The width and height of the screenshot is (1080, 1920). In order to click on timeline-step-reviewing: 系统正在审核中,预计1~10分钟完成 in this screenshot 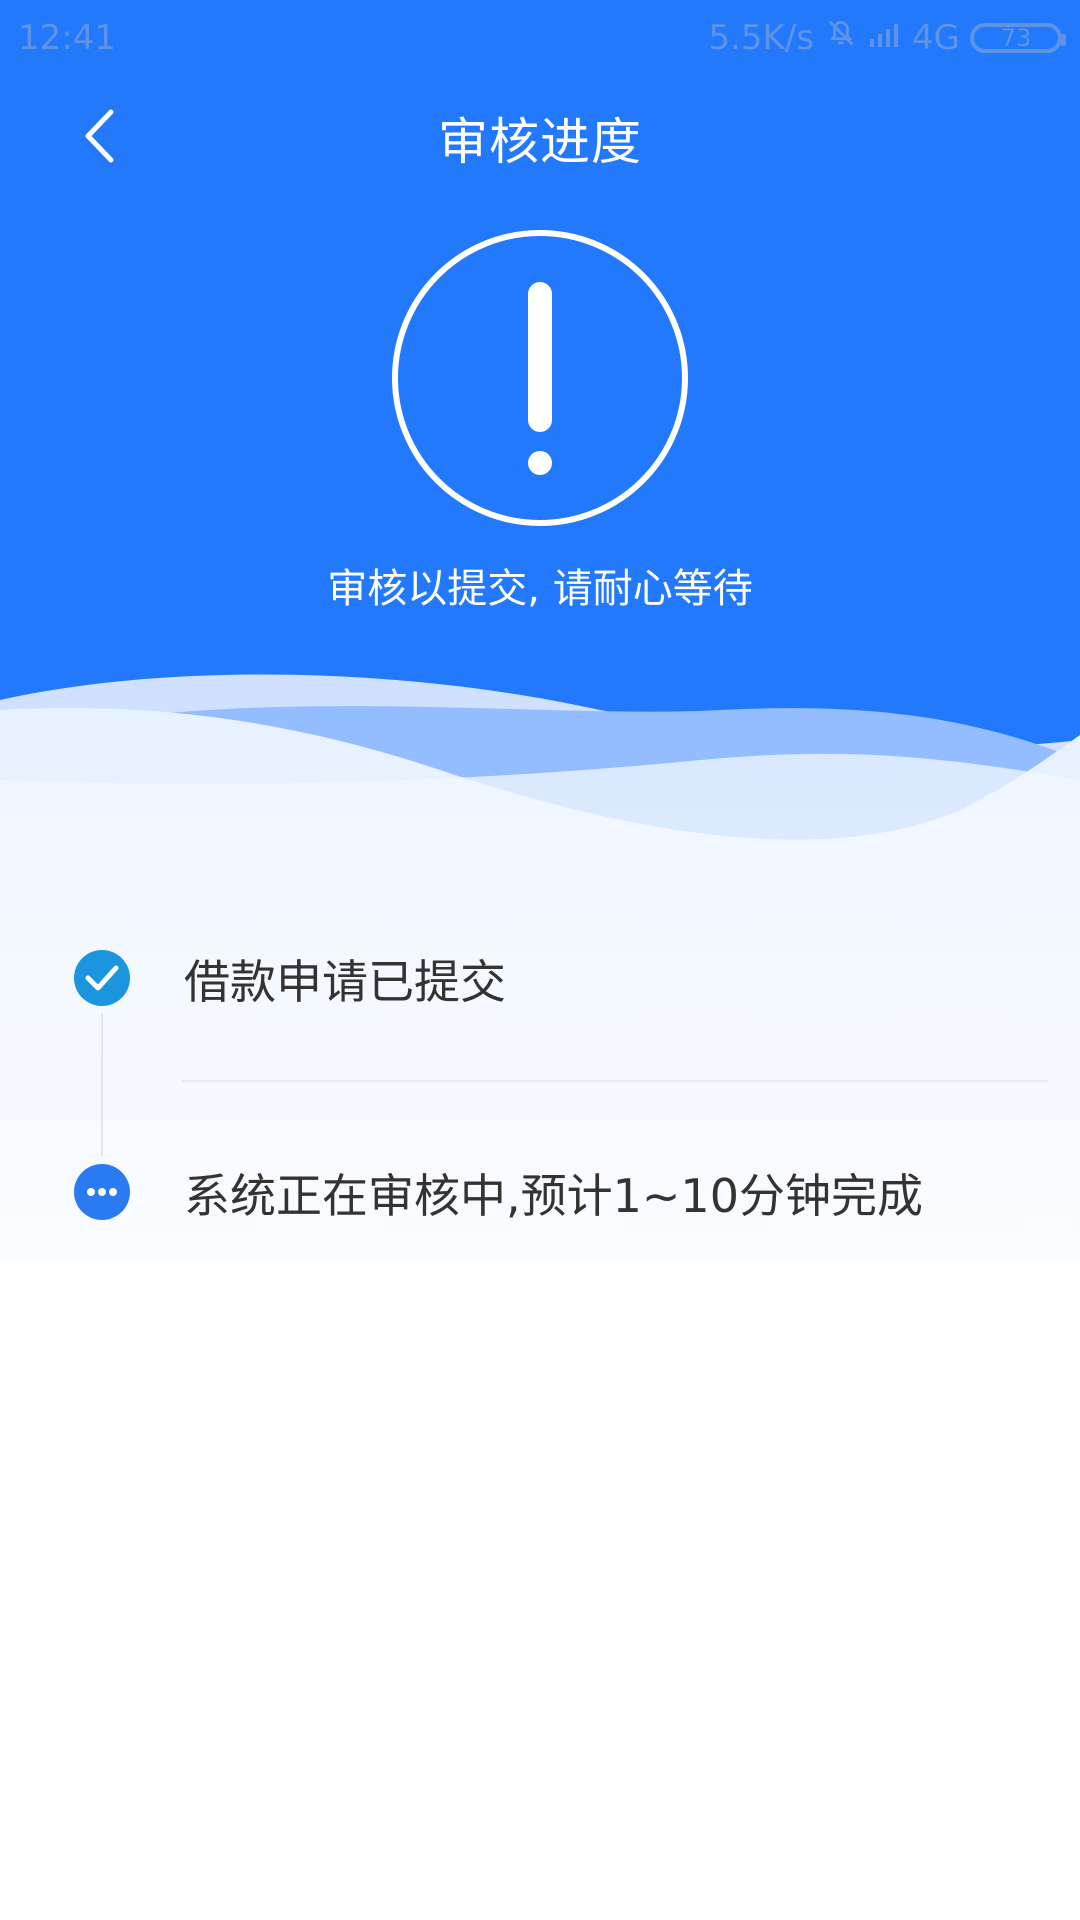, I will do `click(540, 1194)`.